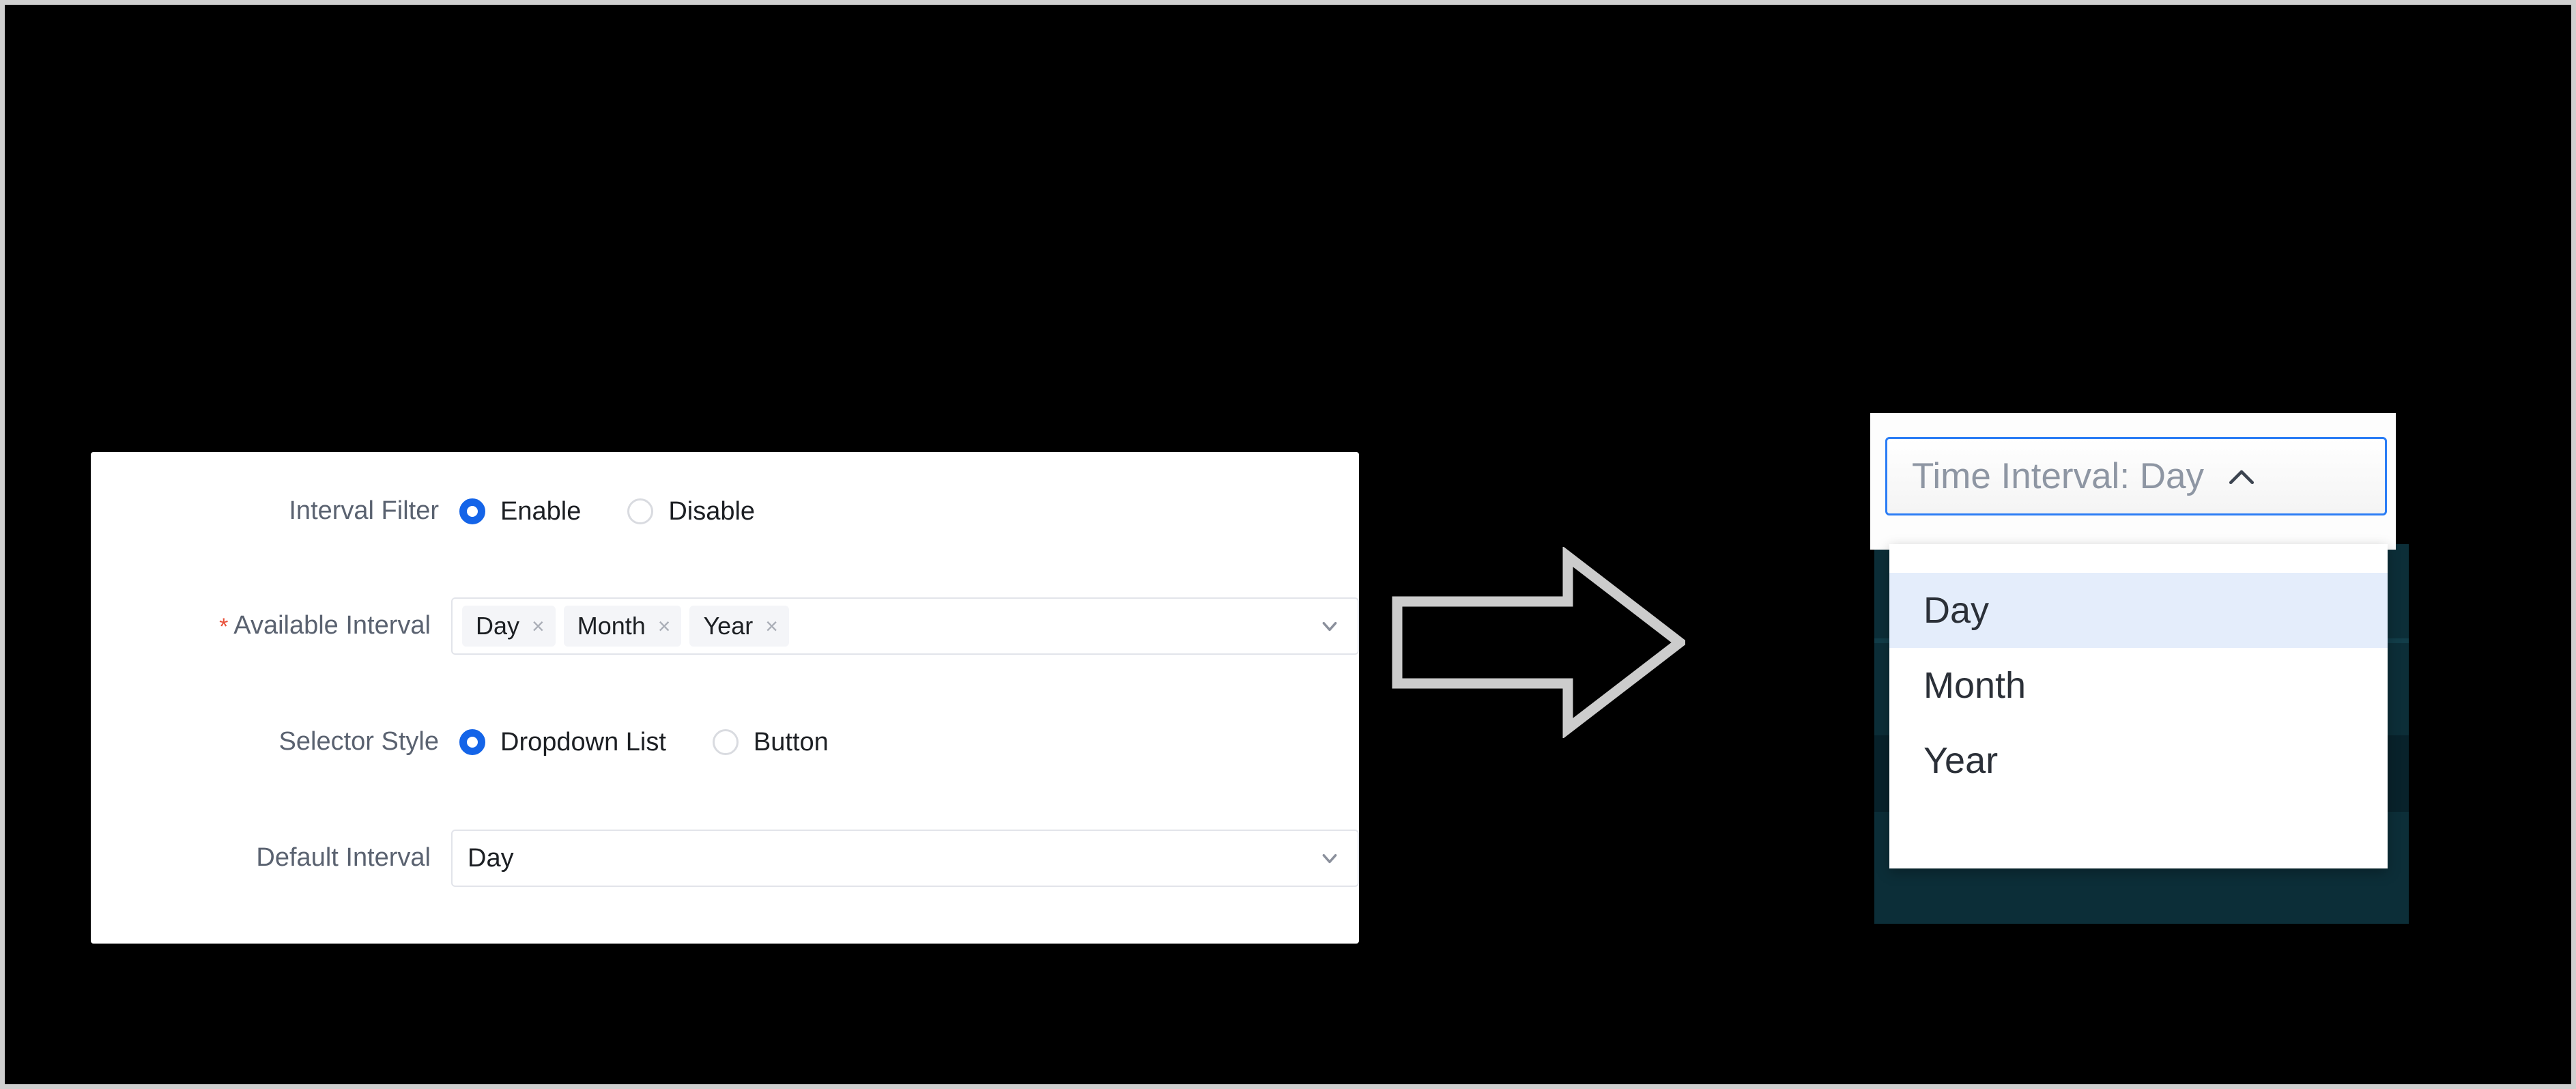 Image resolution: width=2576 pixels, height=1089 pixels. What do you see at coordinates (2138, 761) in the screenshot?
I see `menu-item-year: Year` at bounding box center [2138, 761].